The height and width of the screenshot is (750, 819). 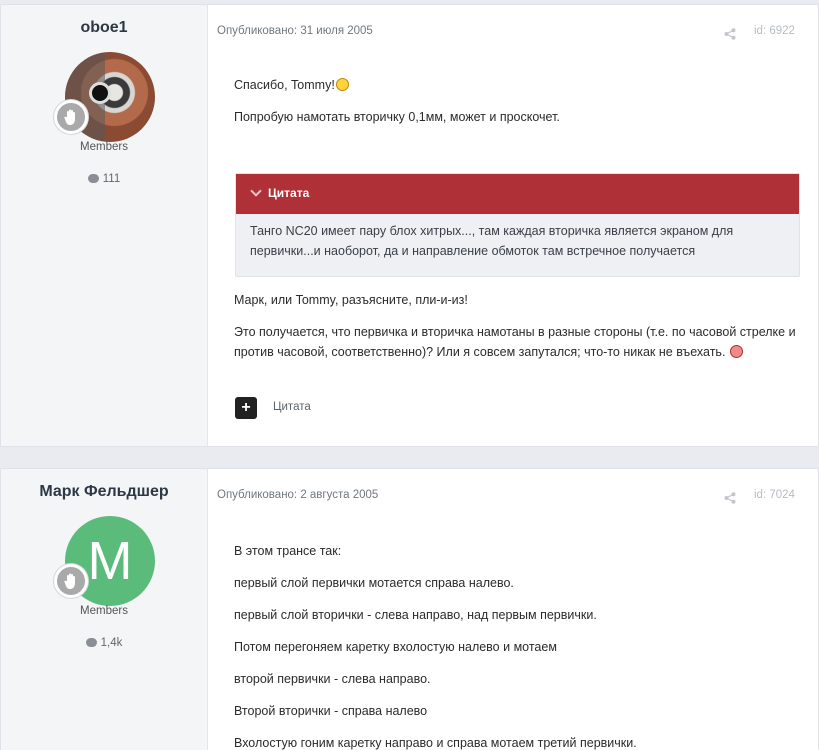 I want to click on post-count: 111, so click(x=104, y=179).